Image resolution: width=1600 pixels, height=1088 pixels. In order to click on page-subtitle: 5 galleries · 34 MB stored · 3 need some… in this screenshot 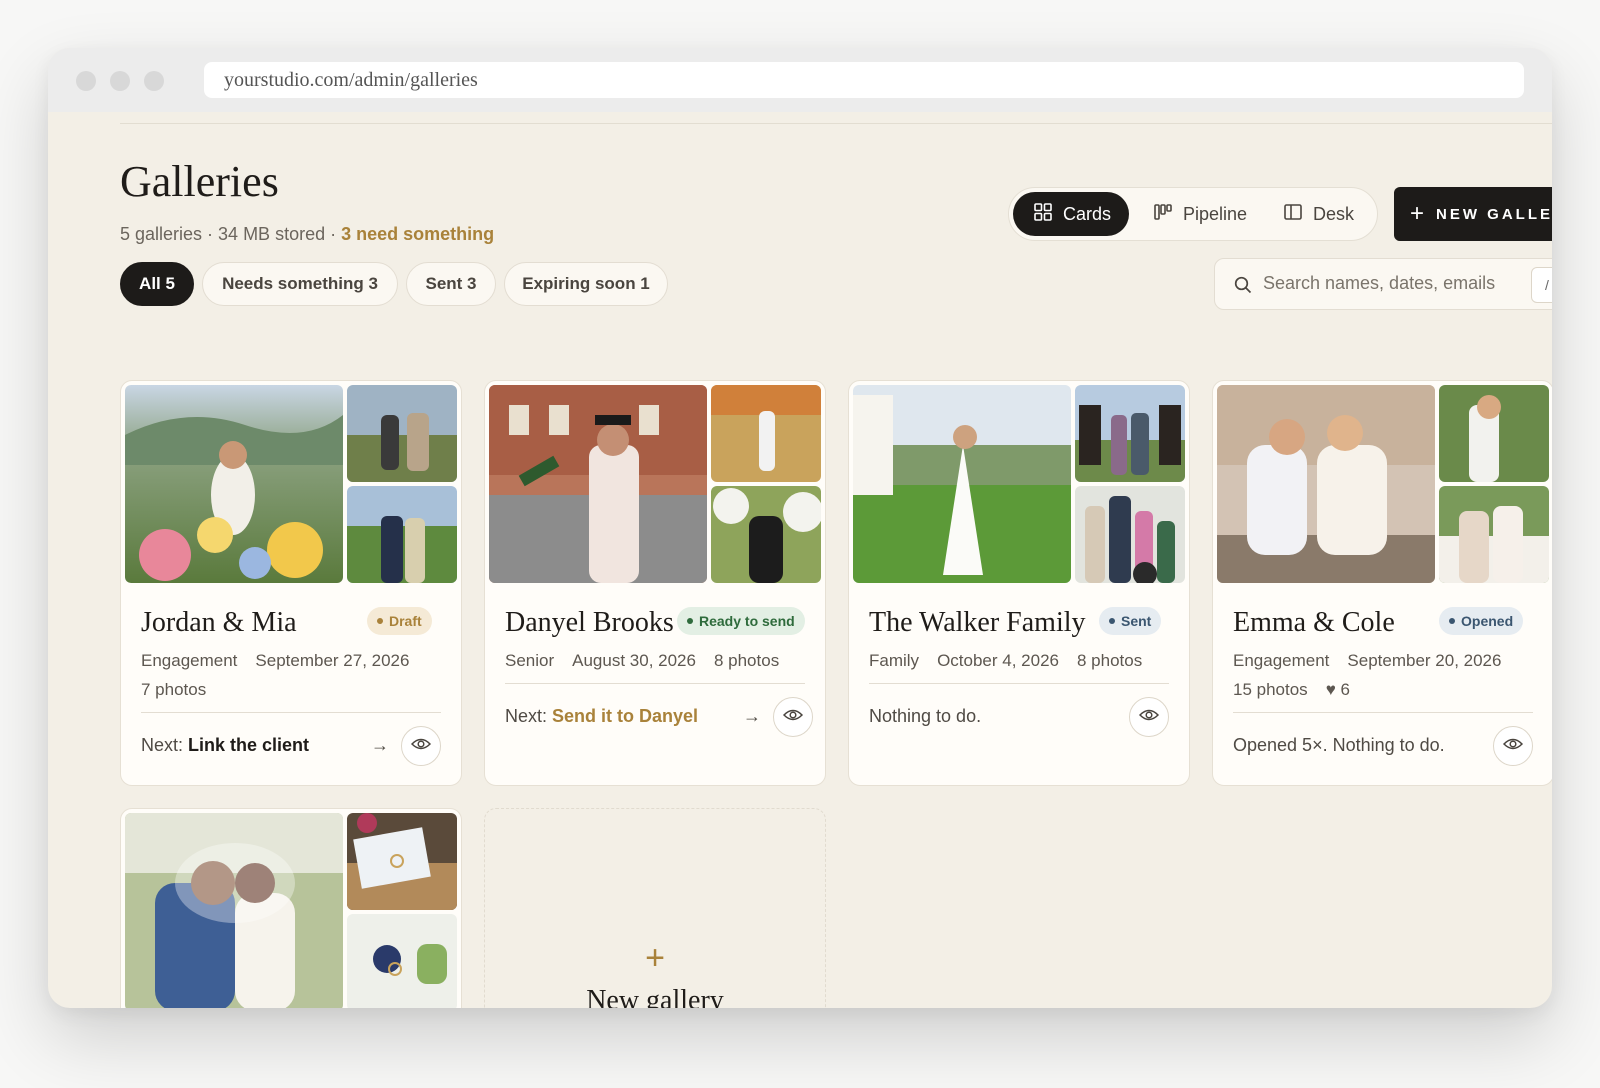, I will do `click(307, 234)`.